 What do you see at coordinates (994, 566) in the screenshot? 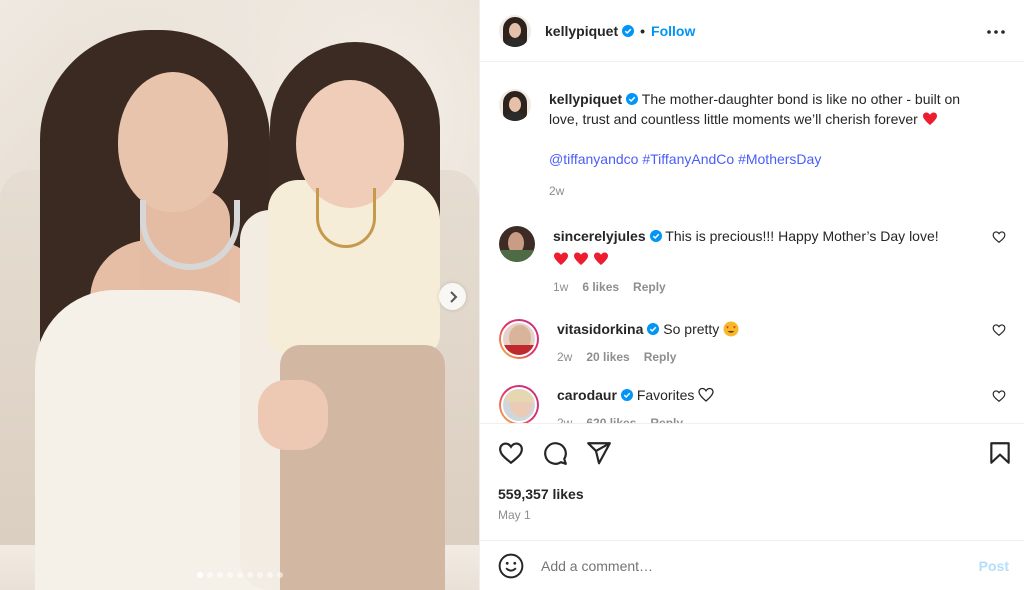
I see `post-comment-button: Post` at bounding box center [994, 566].